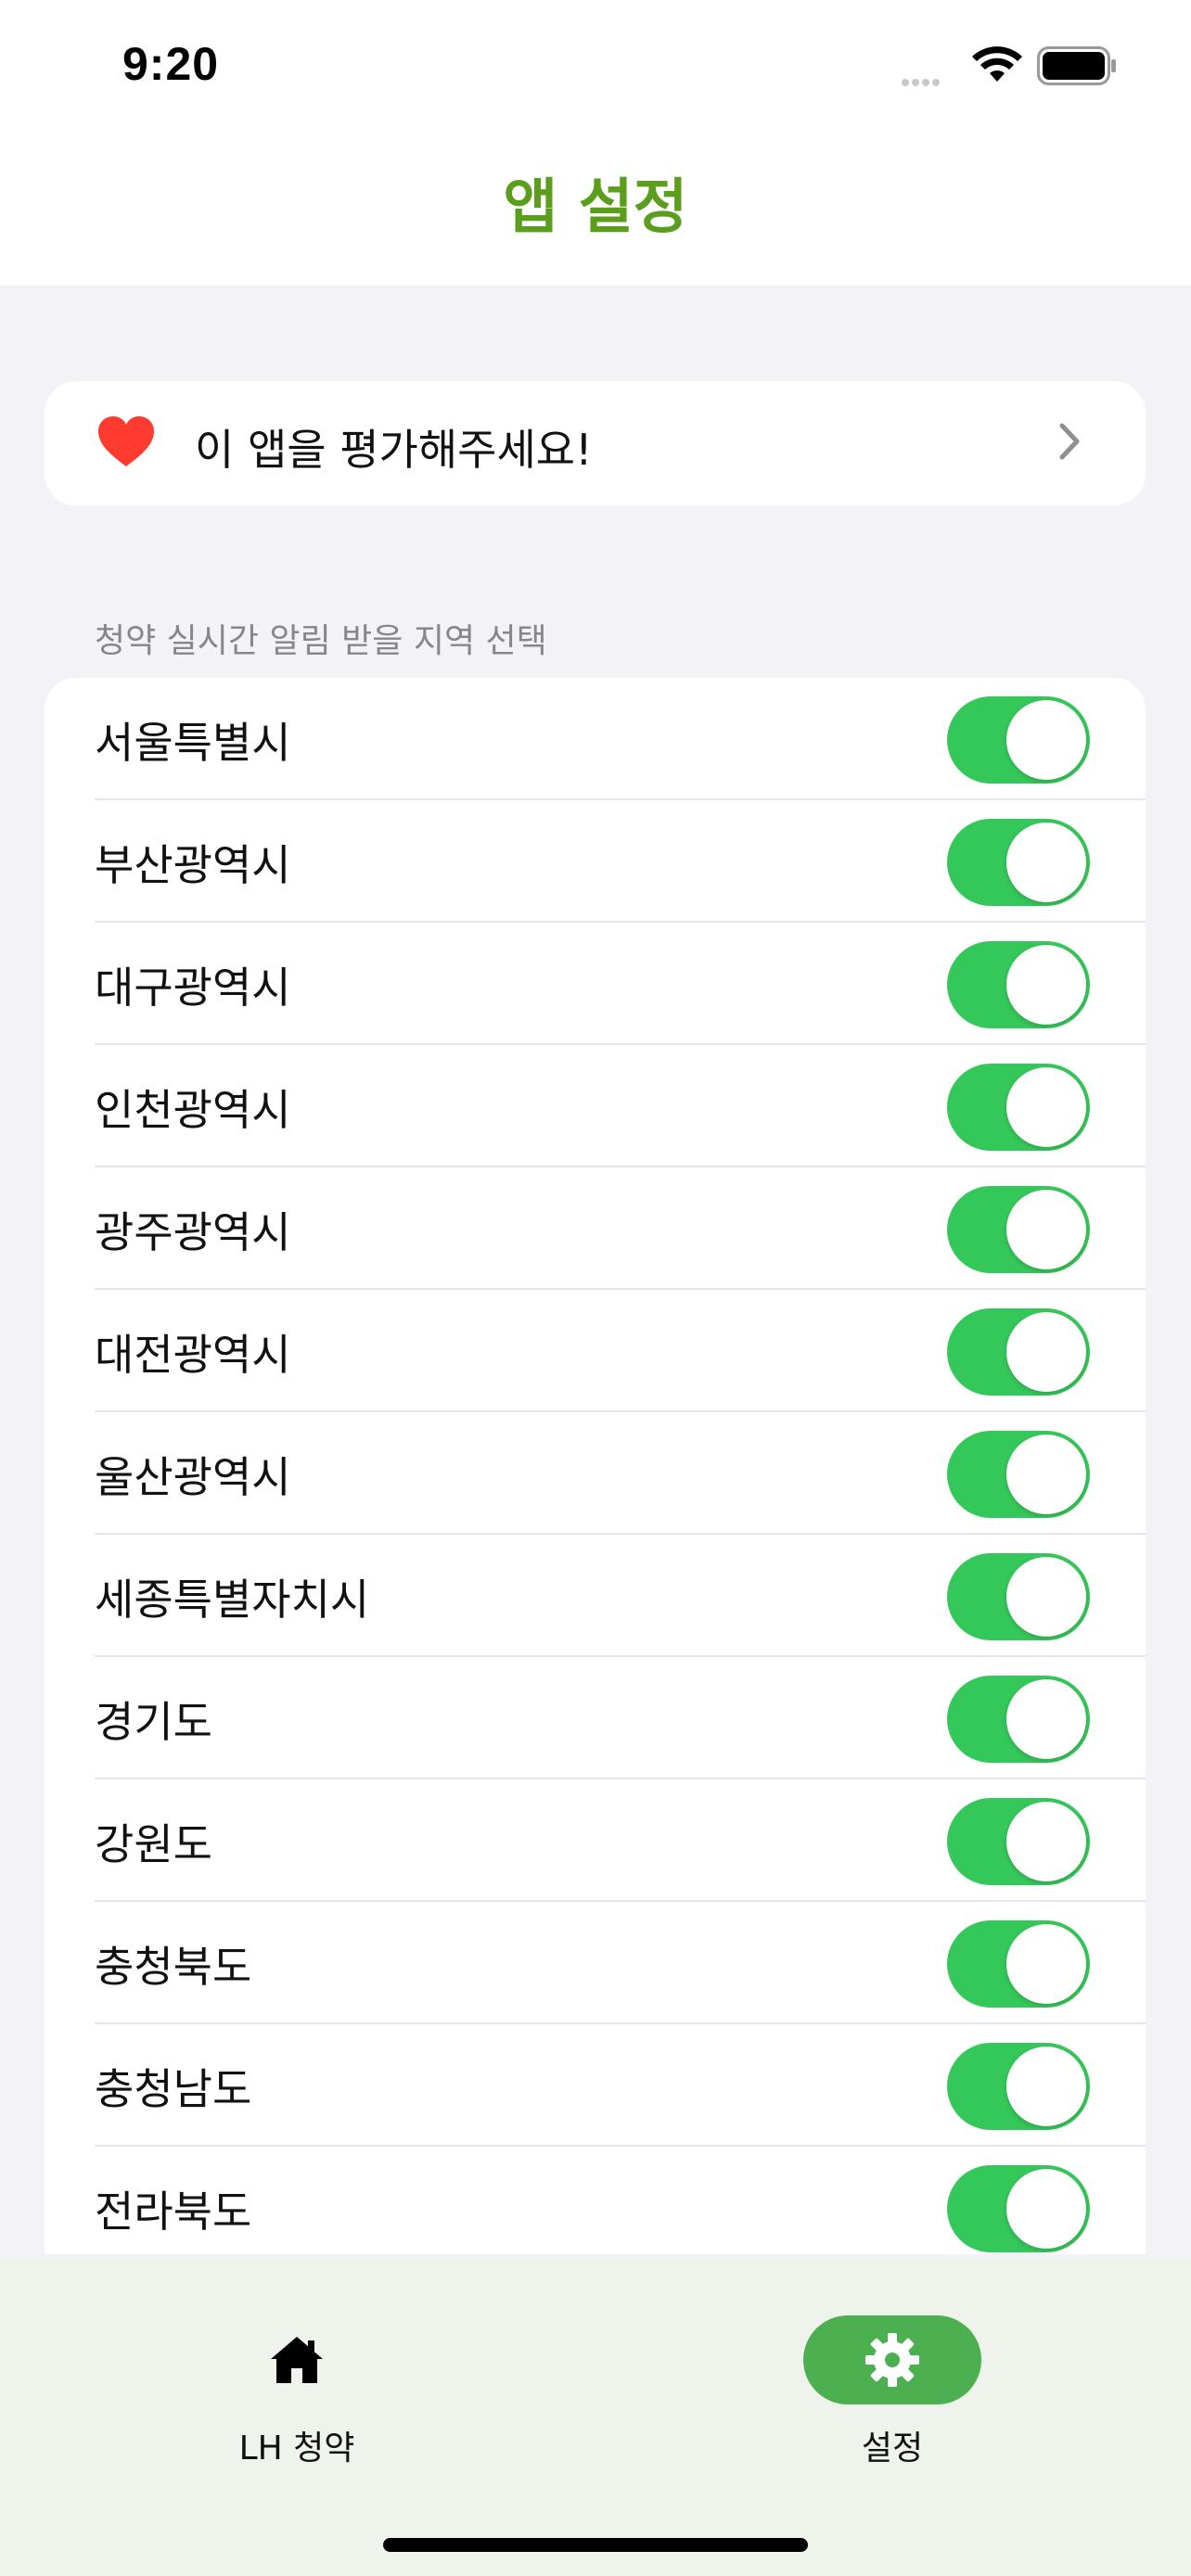 The height and width of the screenshot is (2576, 1191). I want to click on tab-settings-label: 설정, so click(892, 2448).